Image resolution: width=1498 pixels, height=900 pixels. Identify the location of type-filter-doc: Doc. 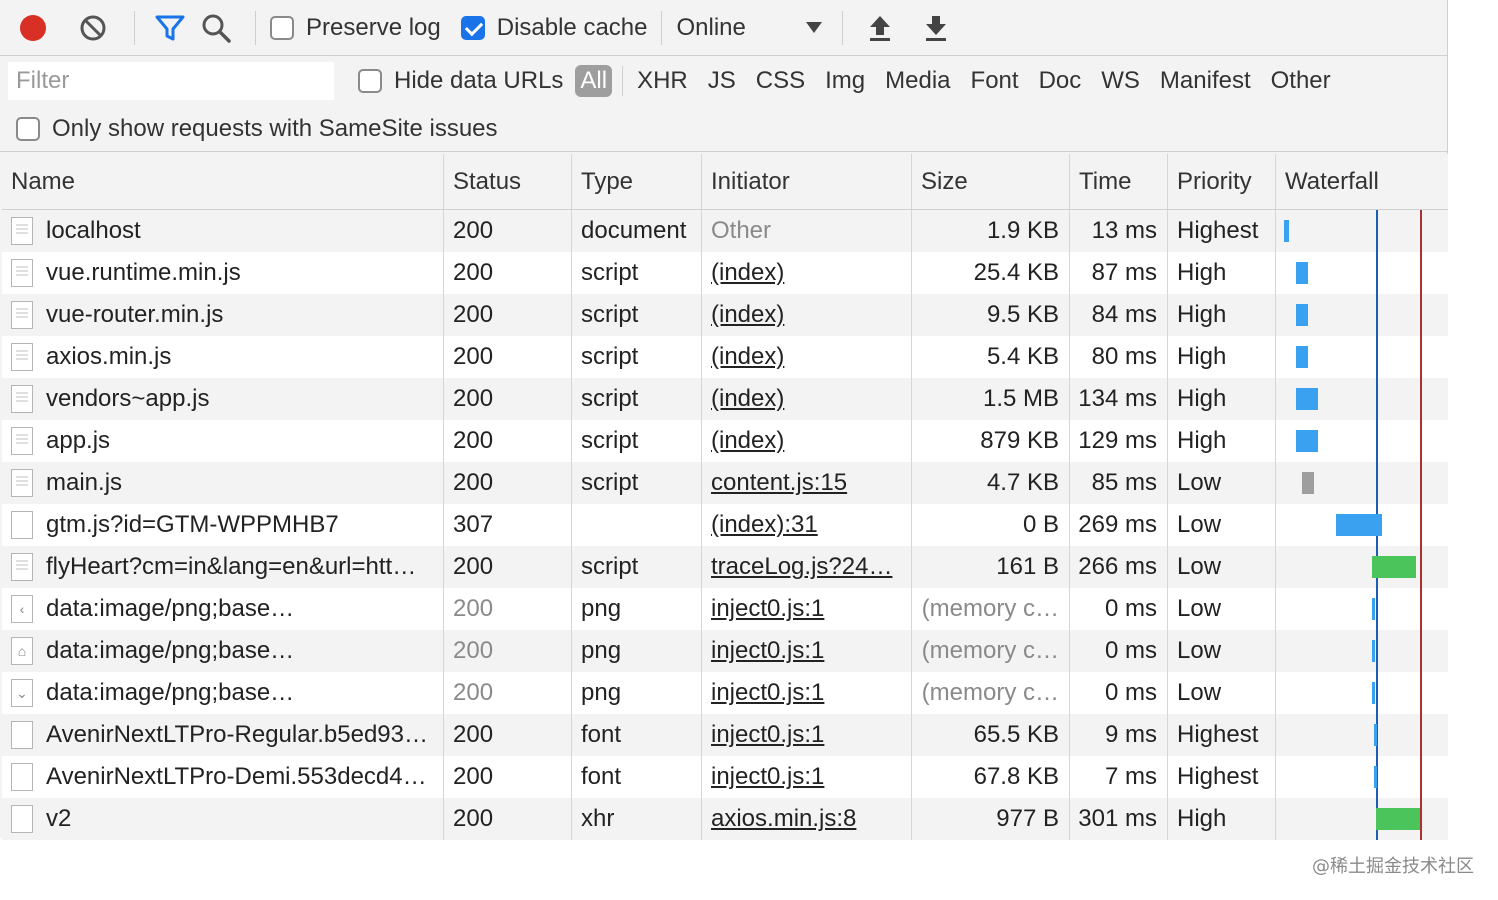
(1060, 81).